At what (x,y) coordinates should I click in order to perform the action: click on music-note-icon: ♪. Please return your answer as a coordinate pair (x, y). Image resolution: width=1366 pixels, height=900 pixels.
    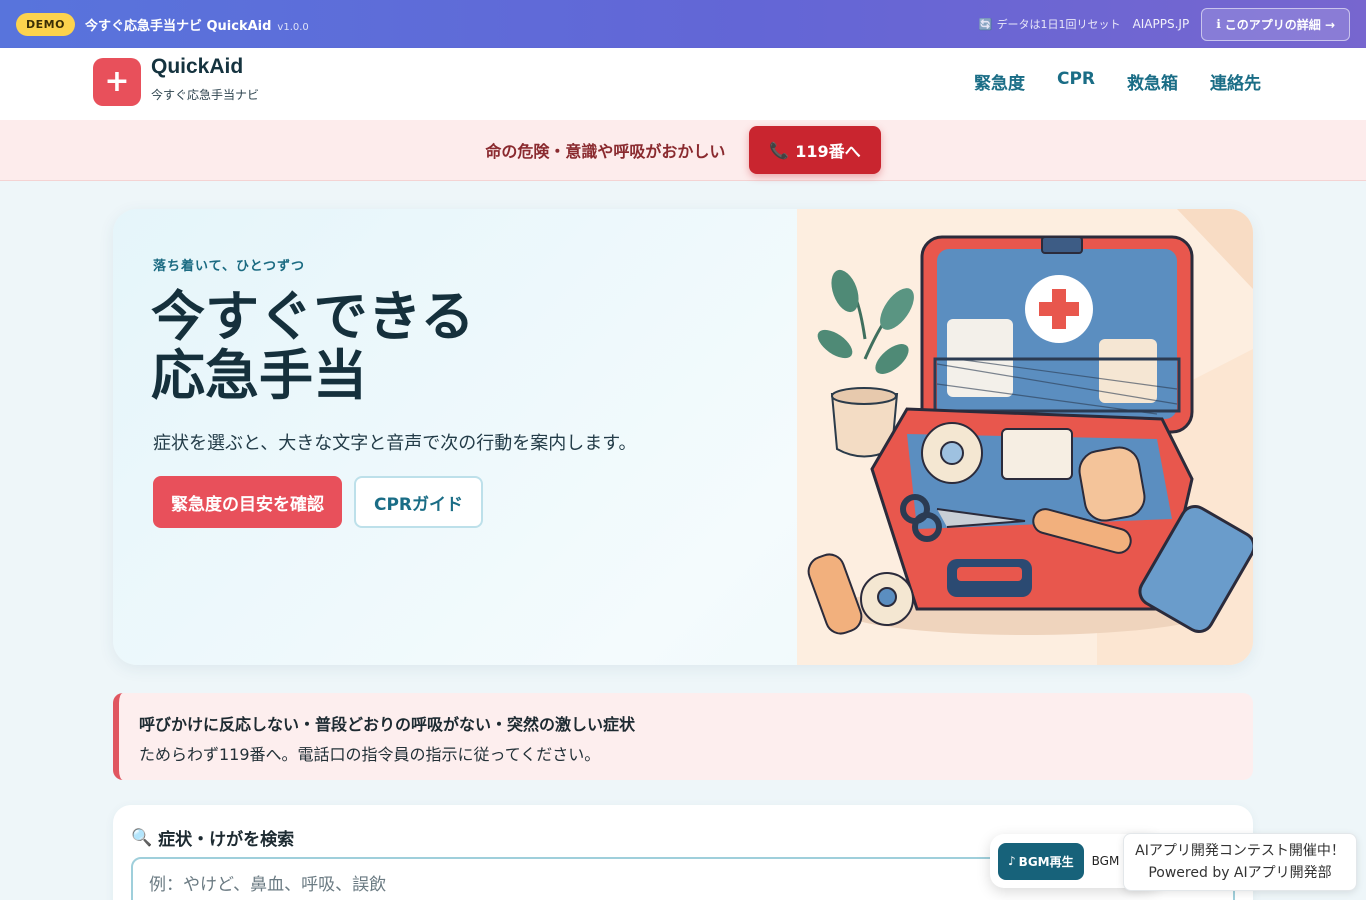
    Looking at the image, I should click on (1012, 861).